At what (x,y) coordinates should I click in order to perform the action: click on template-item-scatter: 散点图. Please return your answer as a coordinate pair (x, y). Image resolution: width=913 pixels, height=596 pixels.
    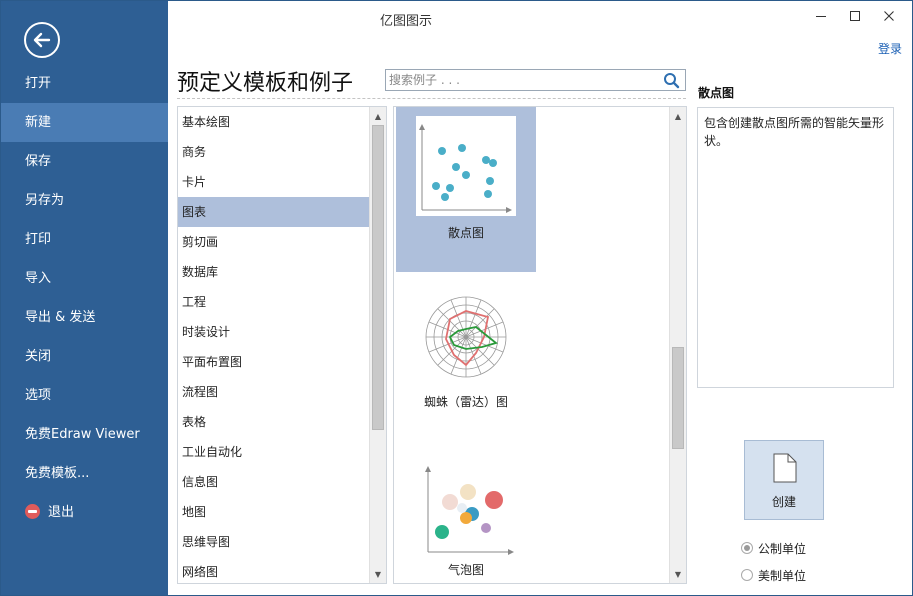
    Looking at the image, I should click on (466, 189).